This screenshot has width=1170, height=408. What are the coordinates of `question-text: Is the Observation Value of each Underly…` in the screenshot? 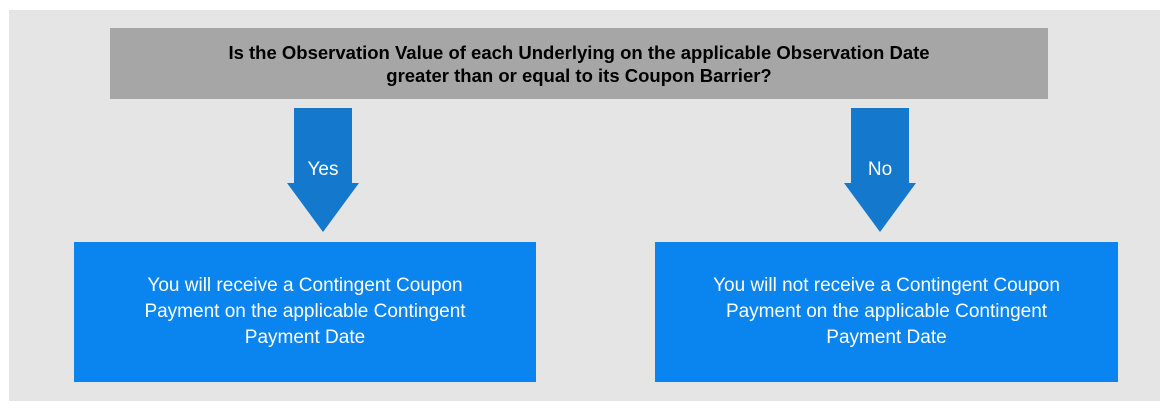 It's located at (579, 63).